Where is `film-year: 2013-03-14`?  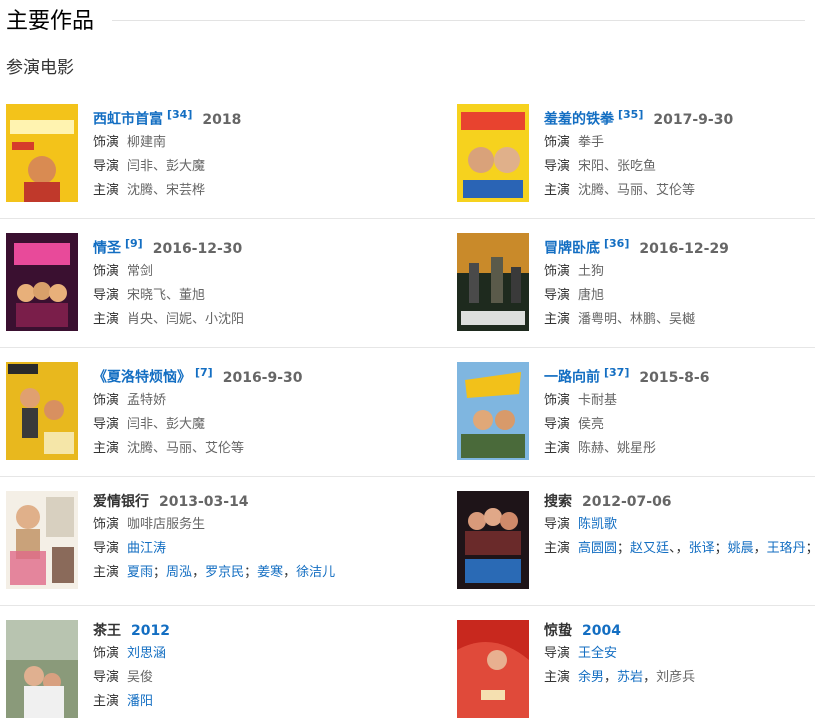 film-year: 2013-03-14 is located at coordinates (204, 502).